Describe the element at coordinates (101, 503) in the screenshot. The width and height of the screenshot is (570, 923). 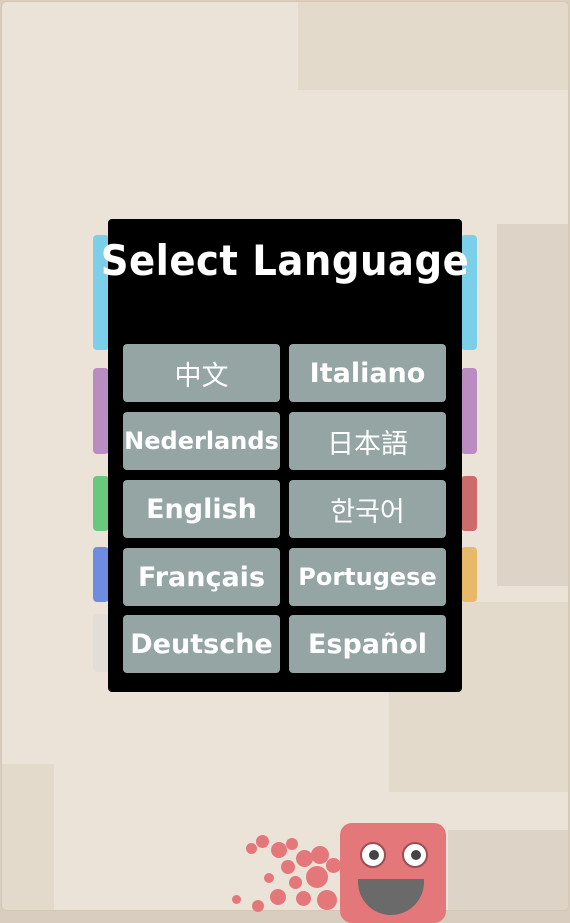
I see `side-tab-green-left` at that location.